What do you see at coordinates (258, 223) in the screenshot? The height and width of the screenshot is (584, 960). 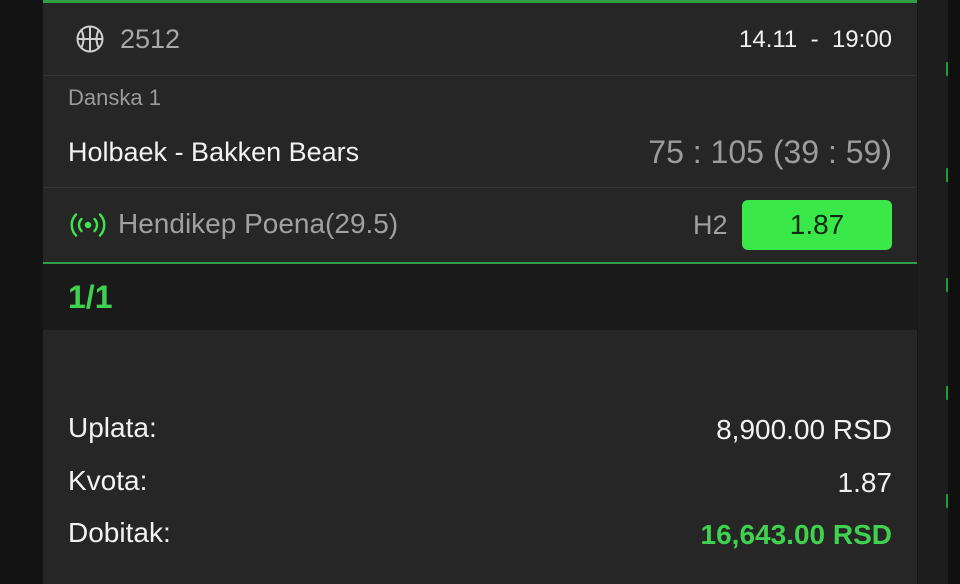 I see `bet-market: Hendikep Poena(29.5)` at bounding box center [258, 223].